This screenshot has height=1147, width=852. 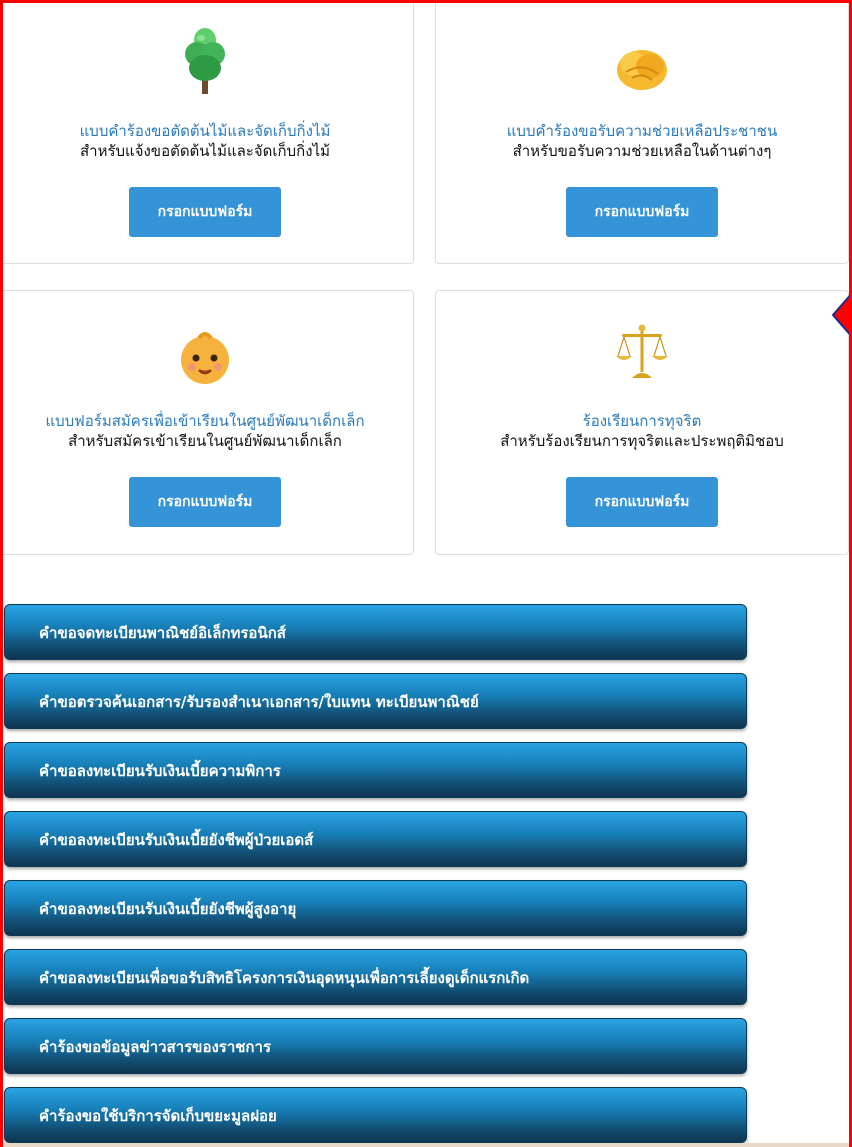 What do you see at coordinates (642, 441) in the screenshot?
I see `card-description: สำหรับร้องเรียนการทุจริตและประพฤติมิชอบ` at bounding box center [642, 441].